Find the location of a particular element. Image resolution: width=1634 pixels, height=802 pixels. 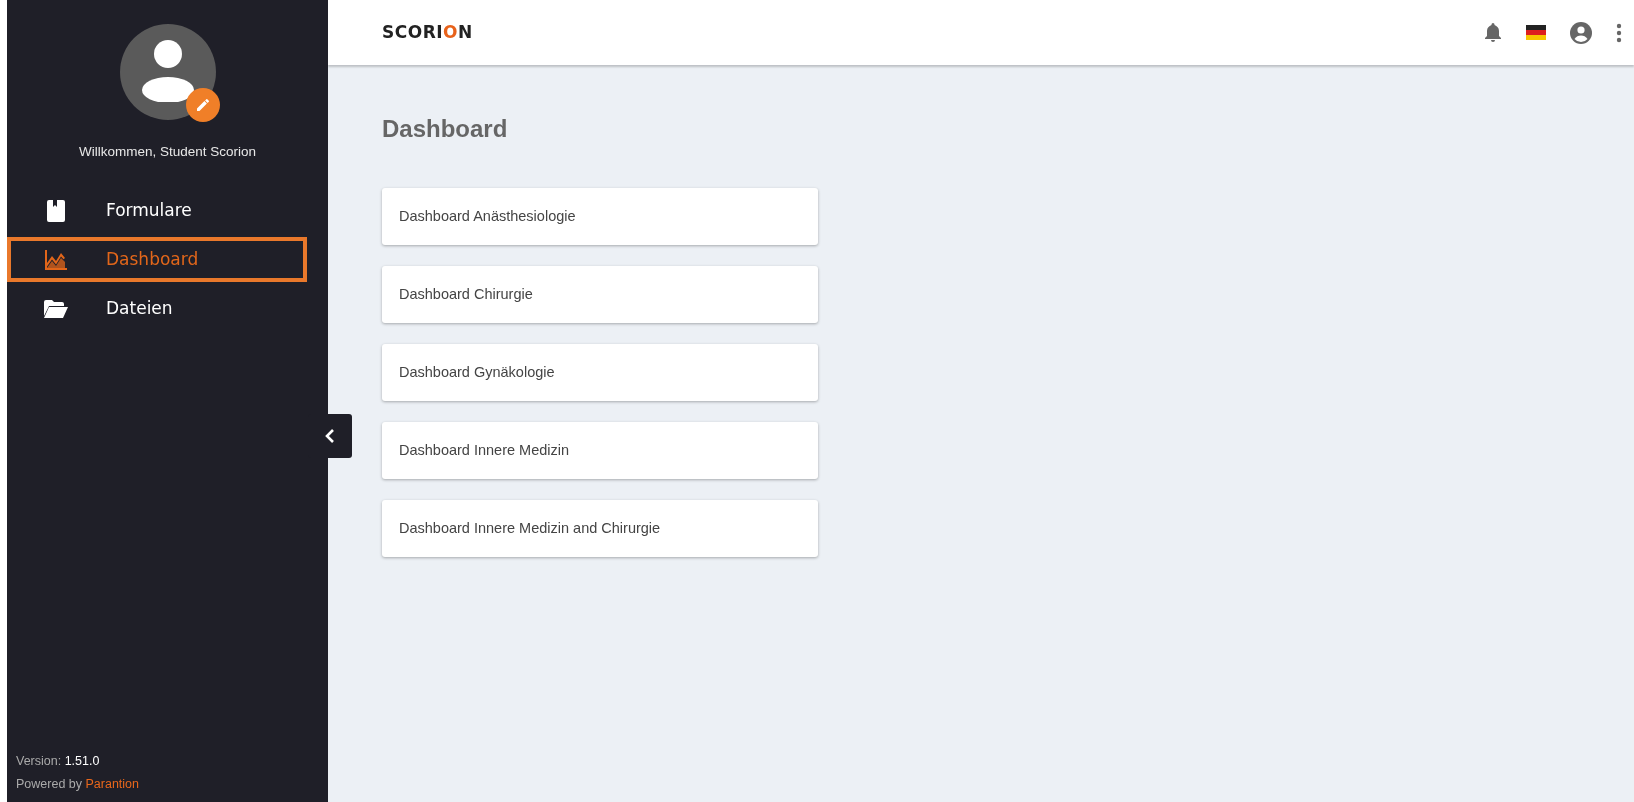

dashboard-card: Dashboard Gynäkologie is located at coordinates (600, 372).